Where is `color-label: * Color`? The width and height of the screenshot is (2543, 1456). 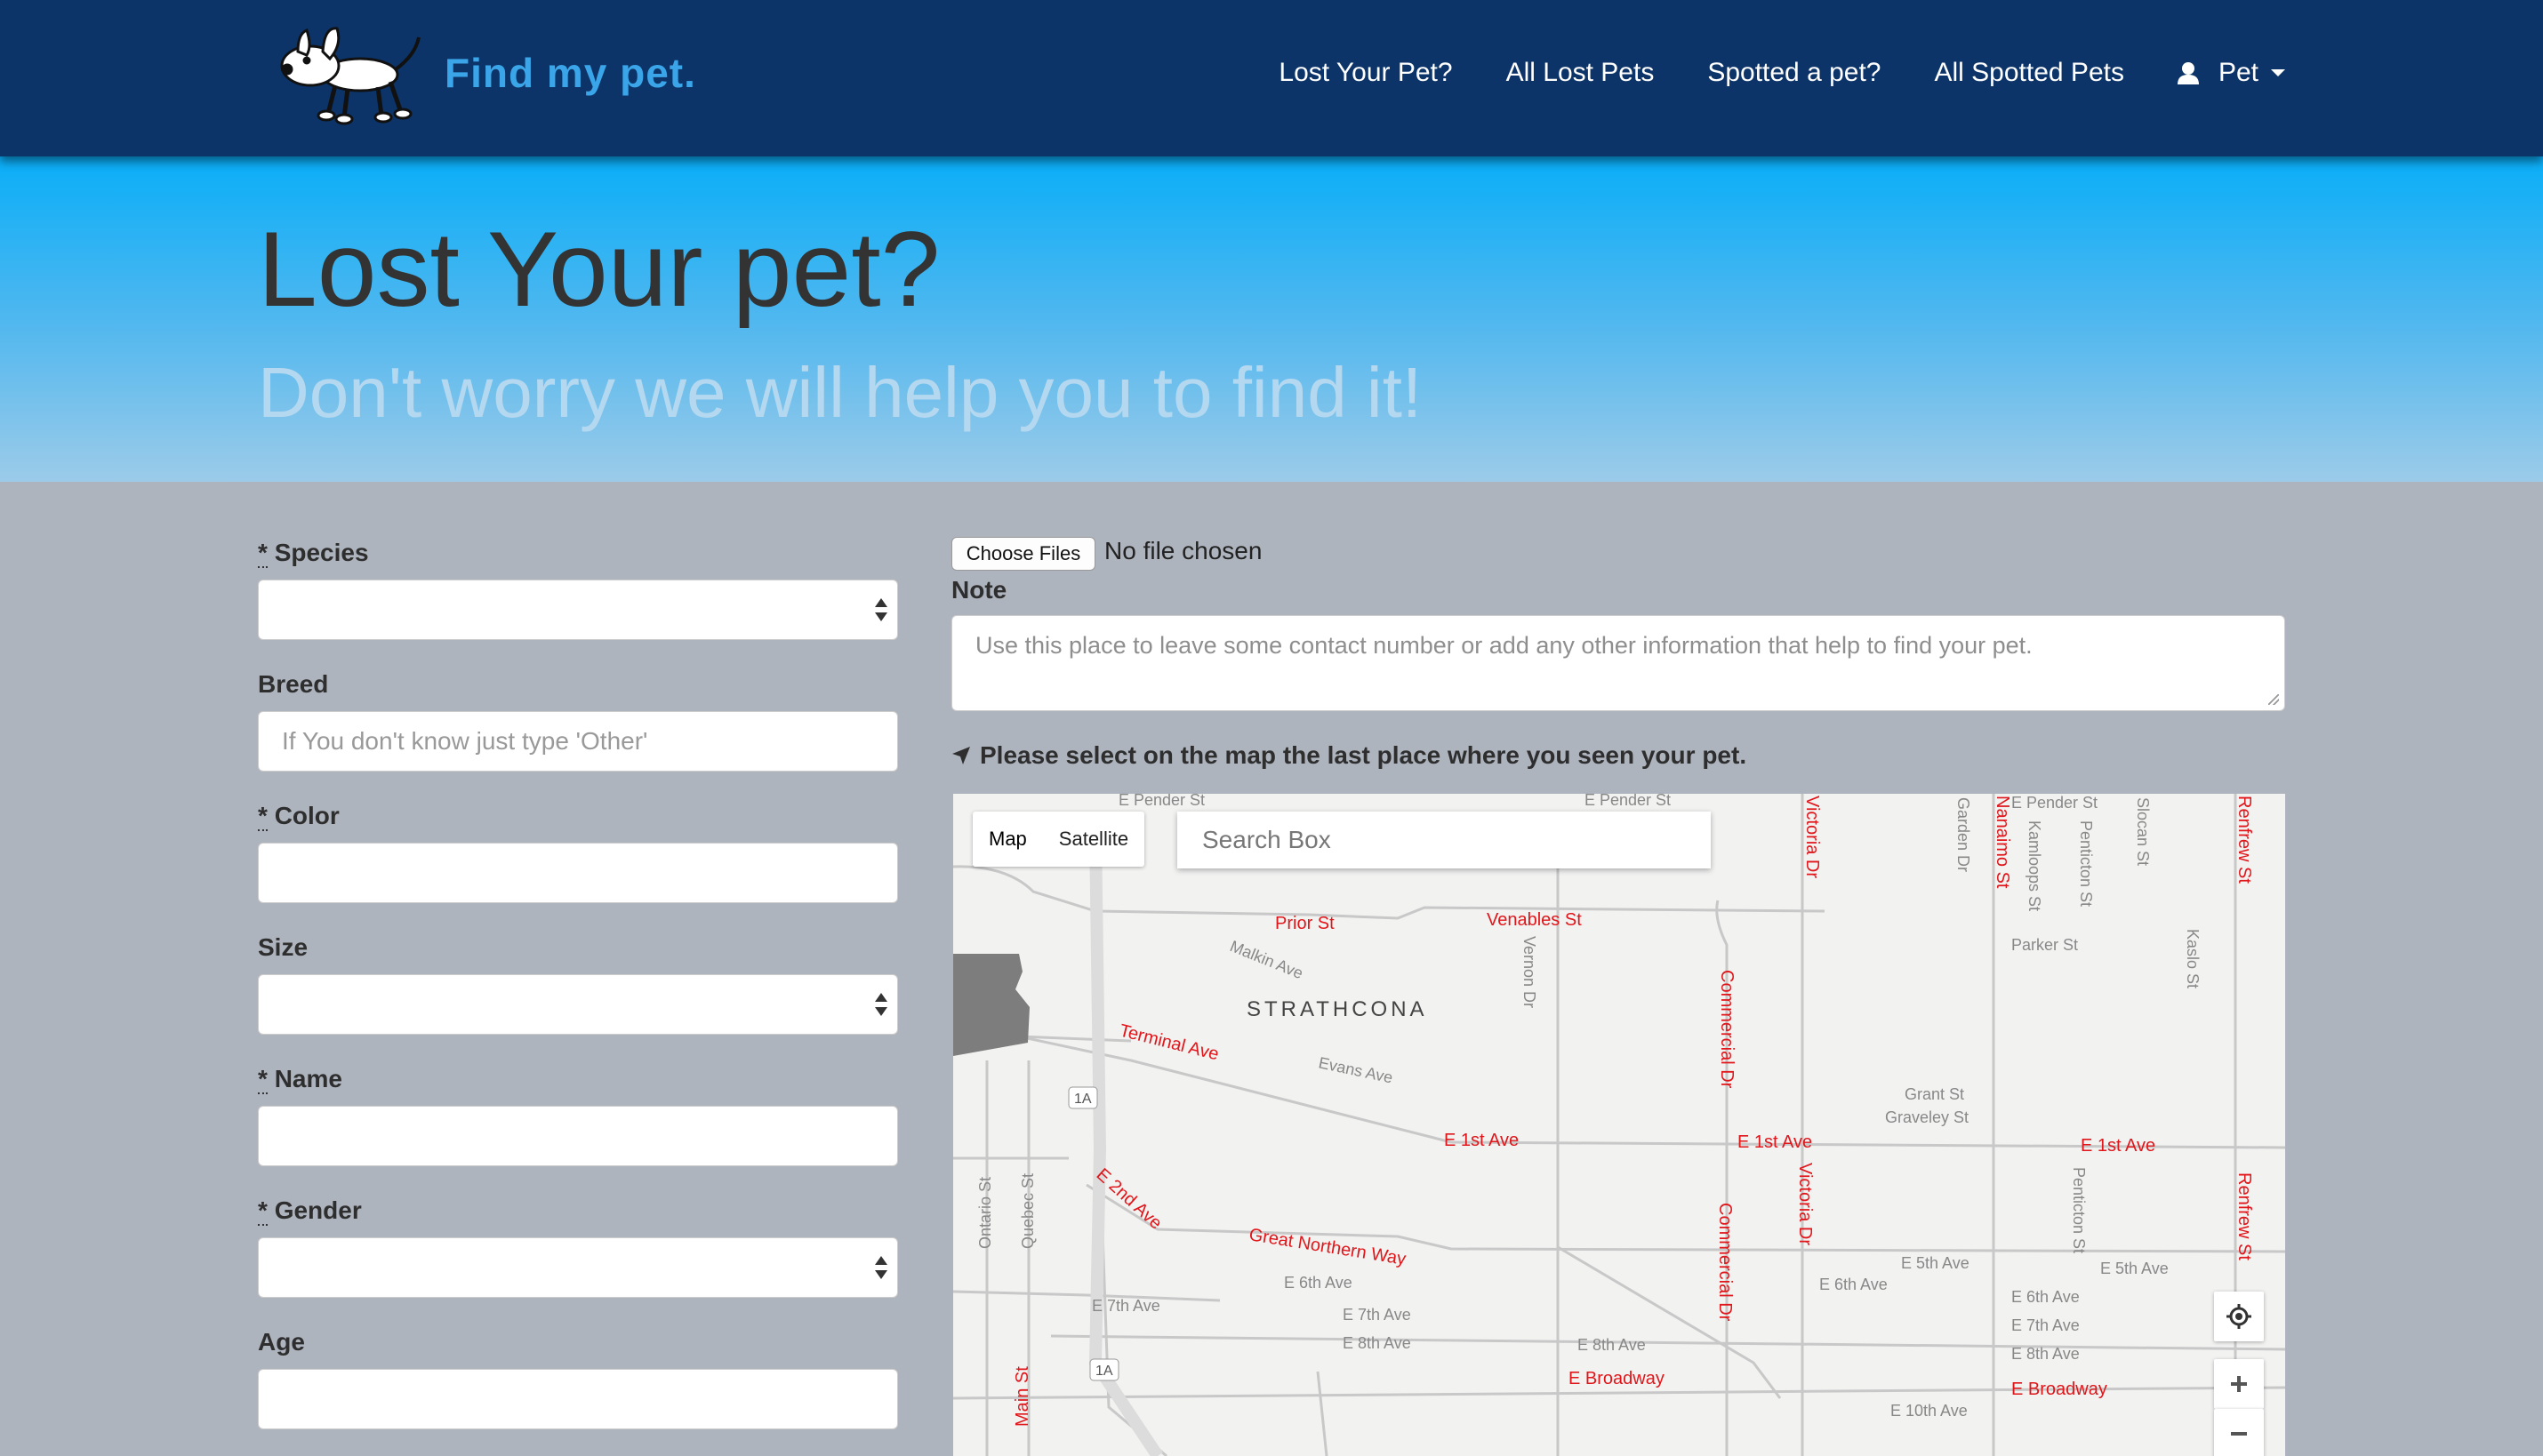 color-label: * Color is located at coordinates (299, 816).